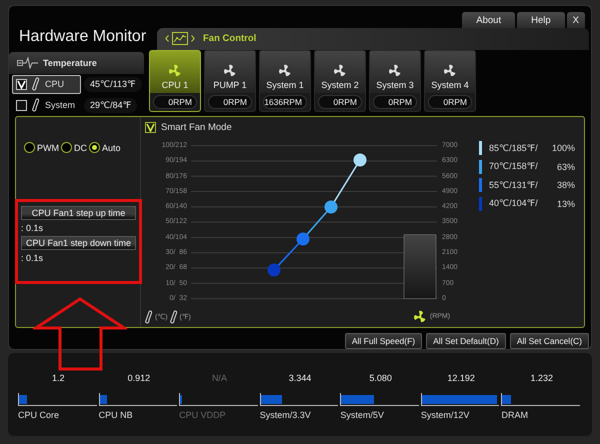 The image size is (600, 444). I want to click on setting-button: CPU Fan1 step down time, so click(78, 243).